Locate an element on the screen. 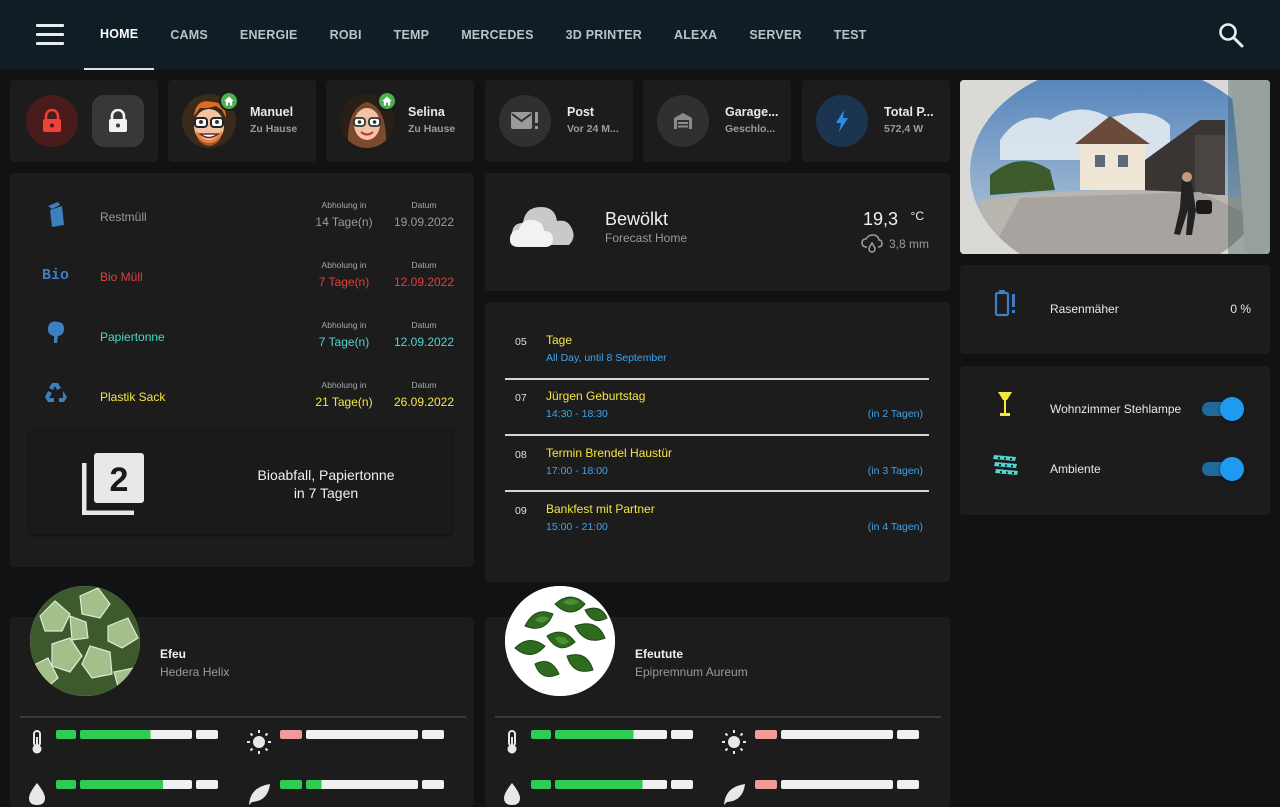  mower-name: Rasenmäher is located at coordinates (1084, 309).